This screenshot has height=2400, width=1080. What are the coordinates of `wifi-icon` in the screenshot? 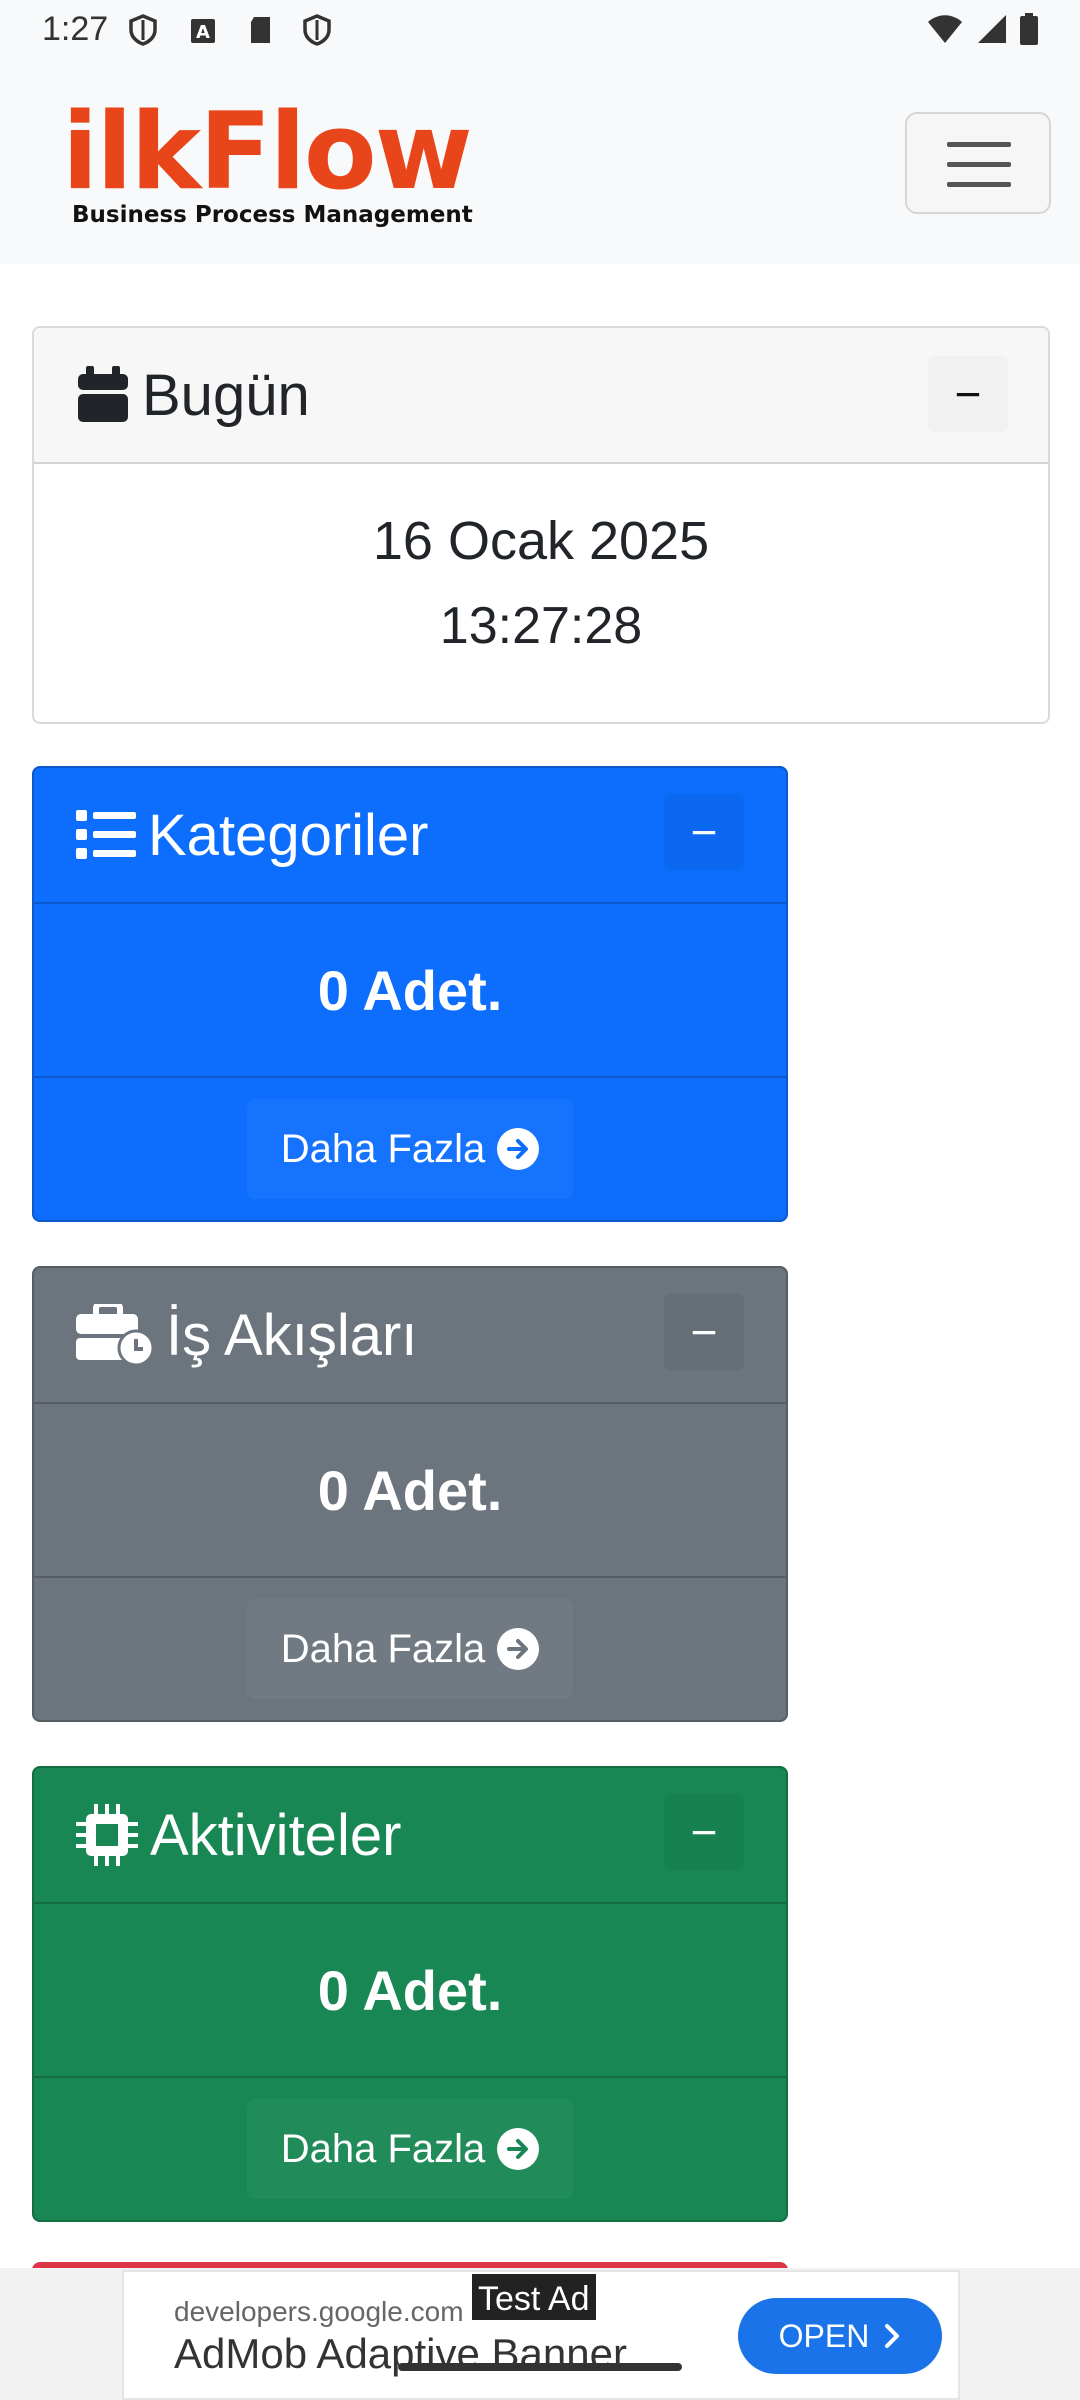 It's located at (945, 29).